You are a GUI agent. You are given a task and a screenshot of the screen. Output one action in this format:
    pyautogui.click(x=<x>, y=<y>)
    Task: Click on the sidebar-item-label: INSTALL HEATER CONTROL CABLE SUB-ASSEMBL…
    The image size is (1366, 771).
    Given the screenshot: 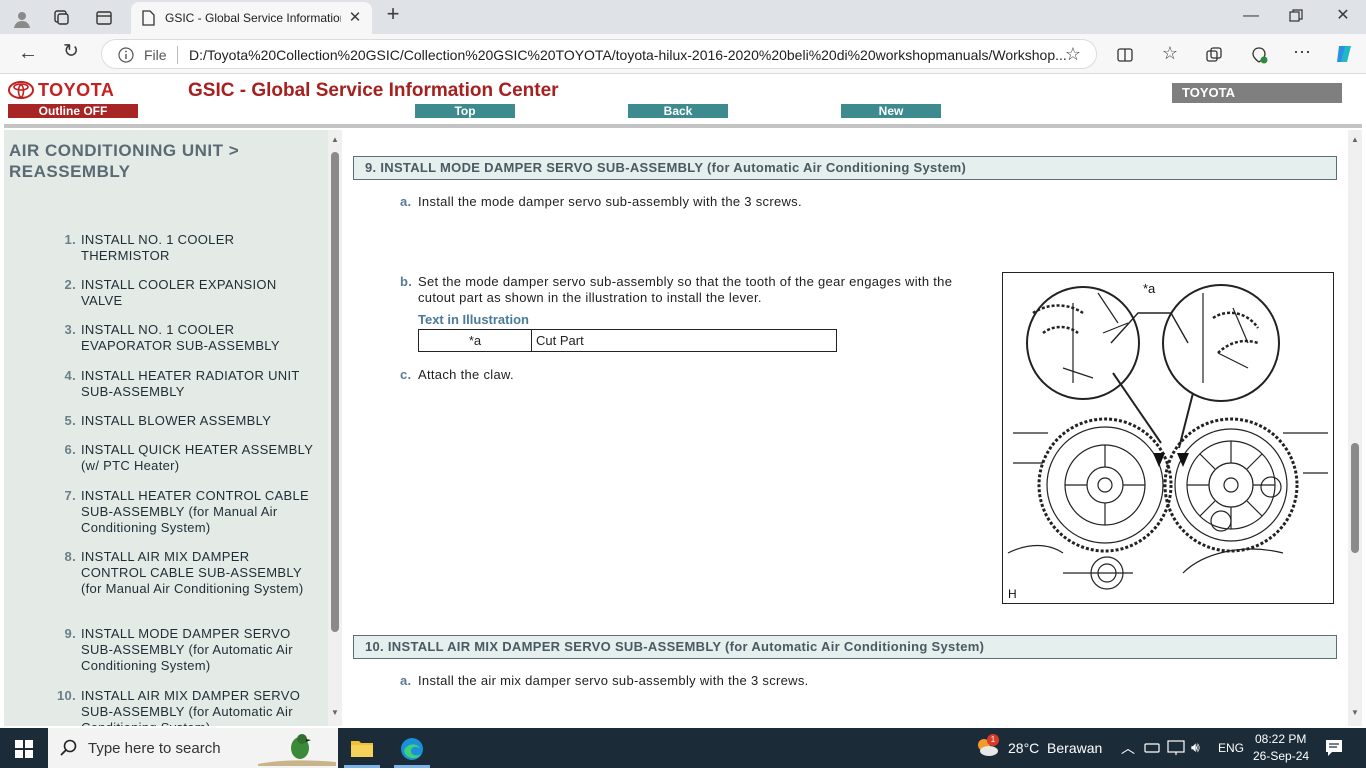 What is the action you would take?
    pyautogui.click(x=195, y=511)
    